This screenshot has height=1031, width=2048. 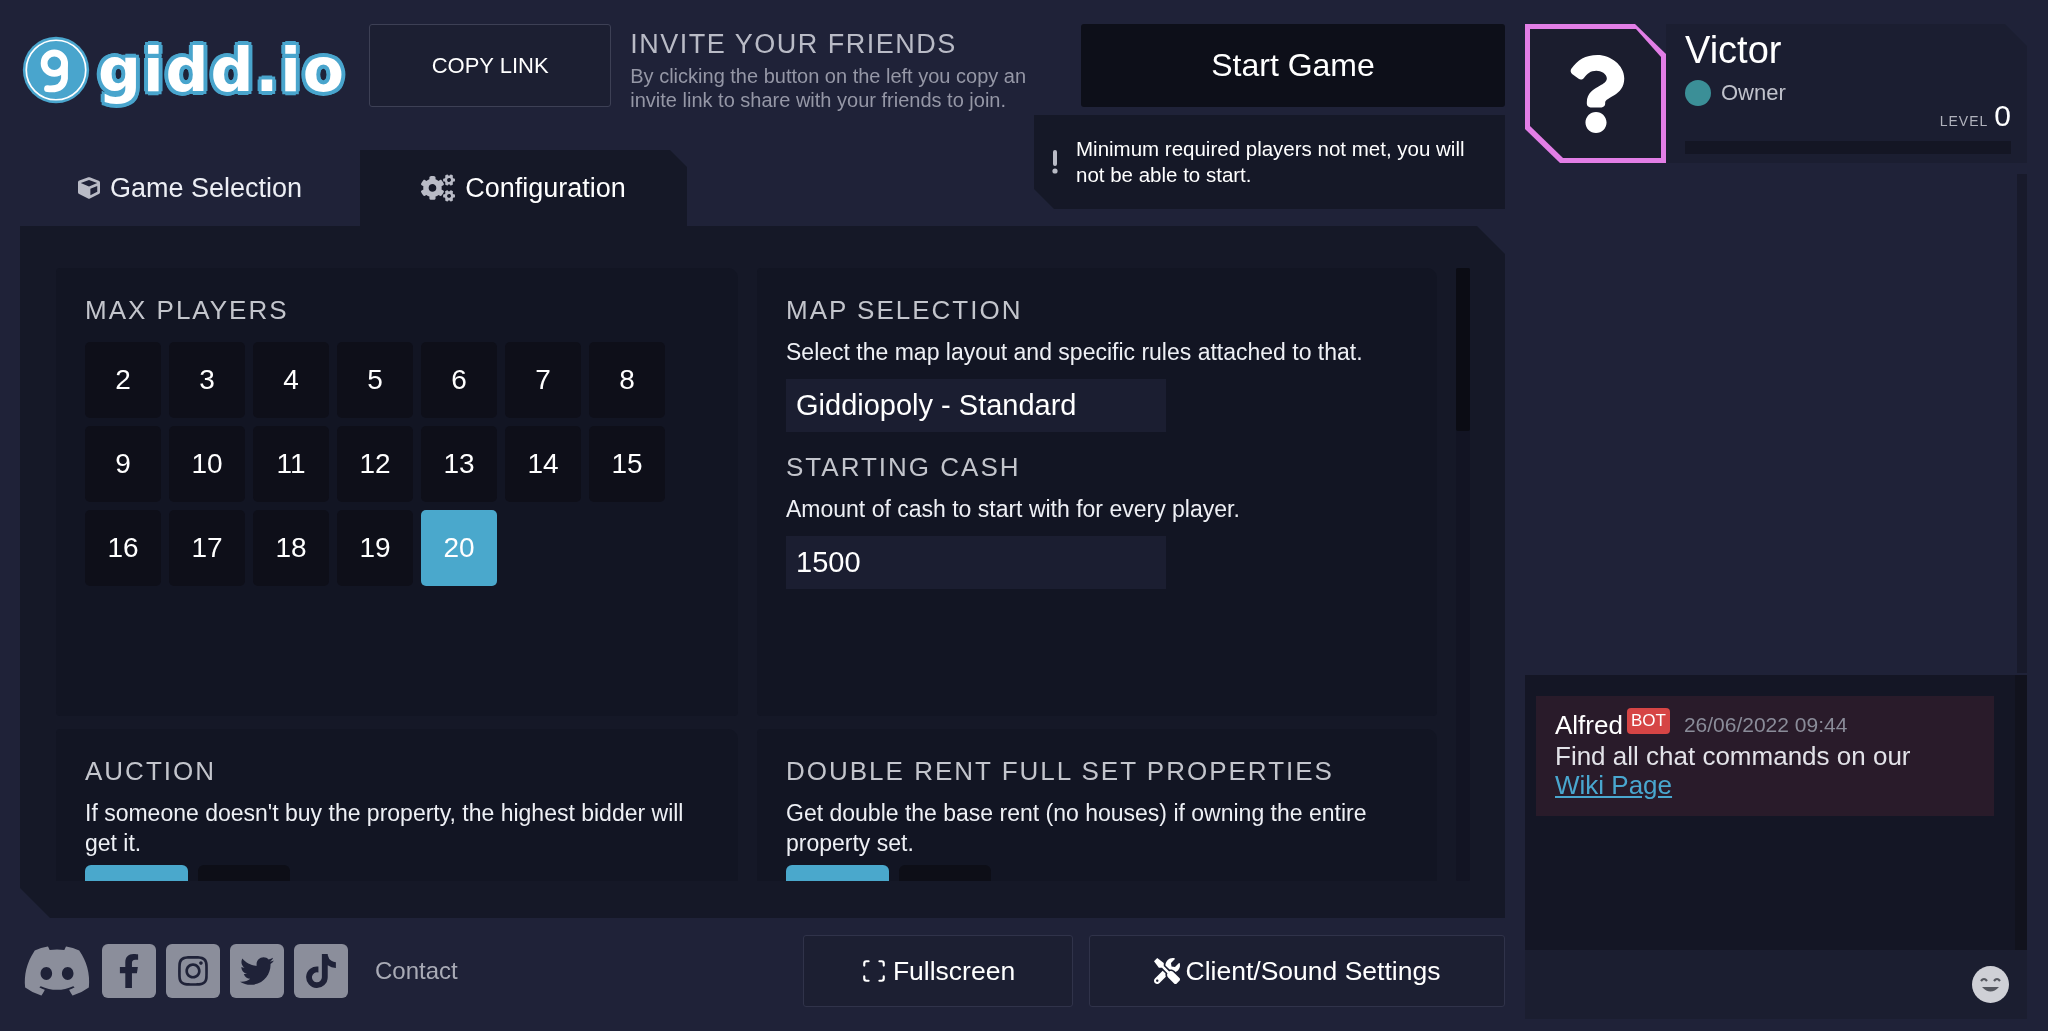 I want to click on message-text: Find all chat commands on our Wiki Page, so click(x=1733, y=771).